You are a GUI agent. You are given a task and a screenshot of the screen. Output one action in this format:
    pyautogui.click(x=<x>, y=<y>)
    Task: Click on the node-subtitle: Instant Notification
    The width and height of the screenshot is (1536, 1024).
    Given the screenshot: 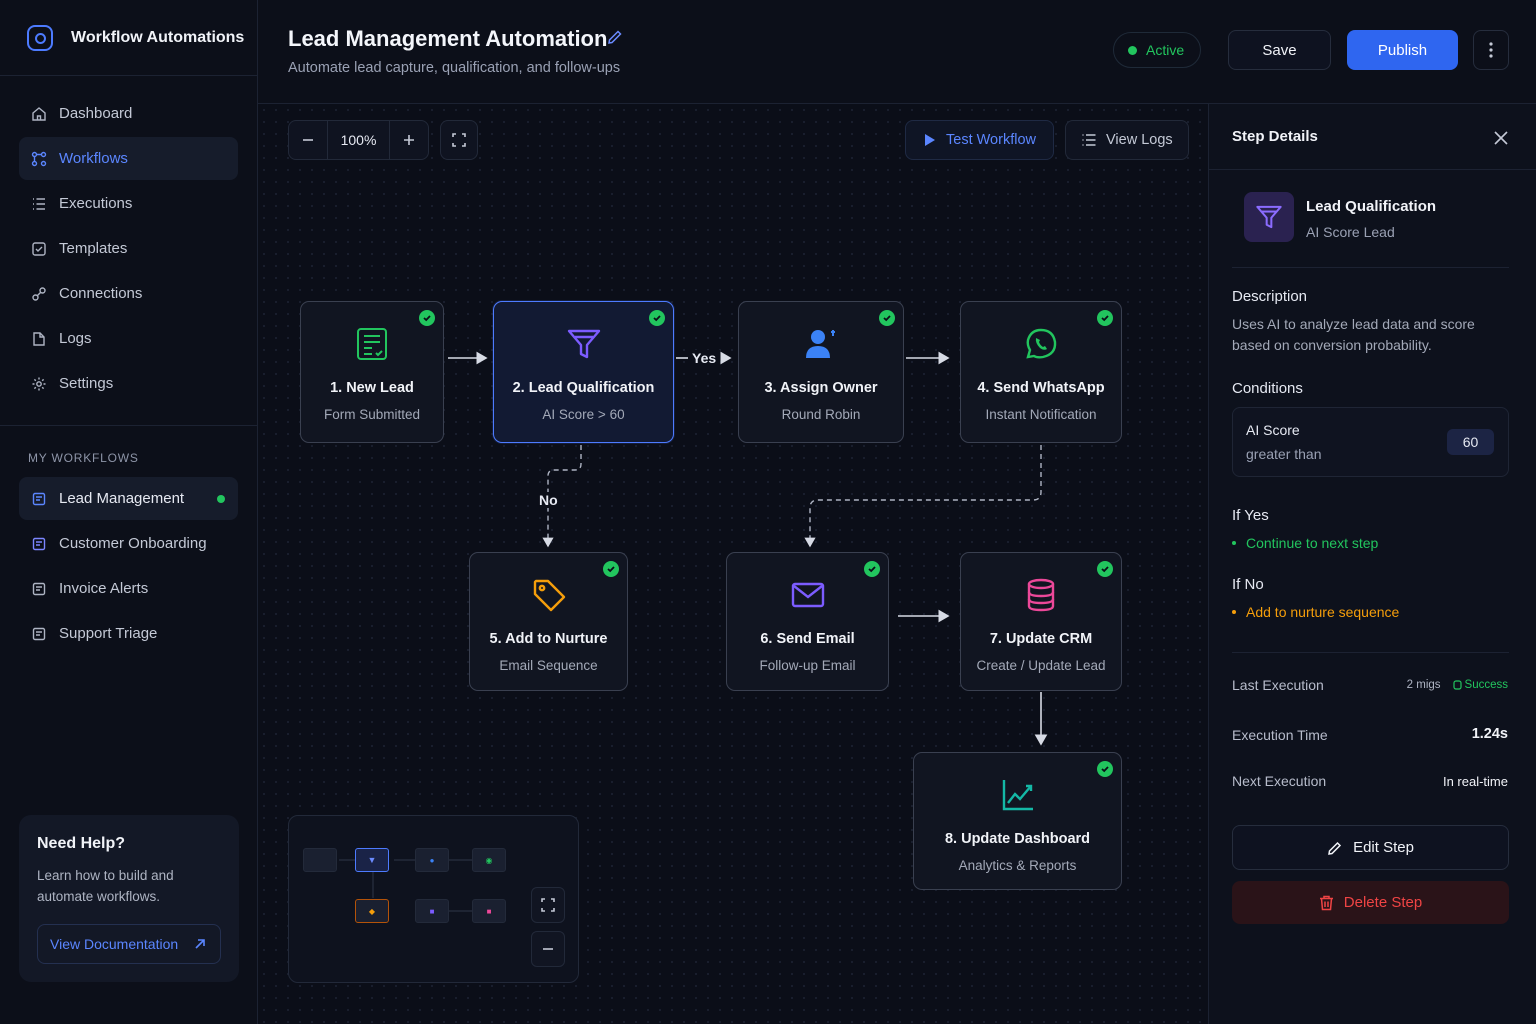 What is the action you would take?
    pyautogui.click(x=1041, y=414)
    